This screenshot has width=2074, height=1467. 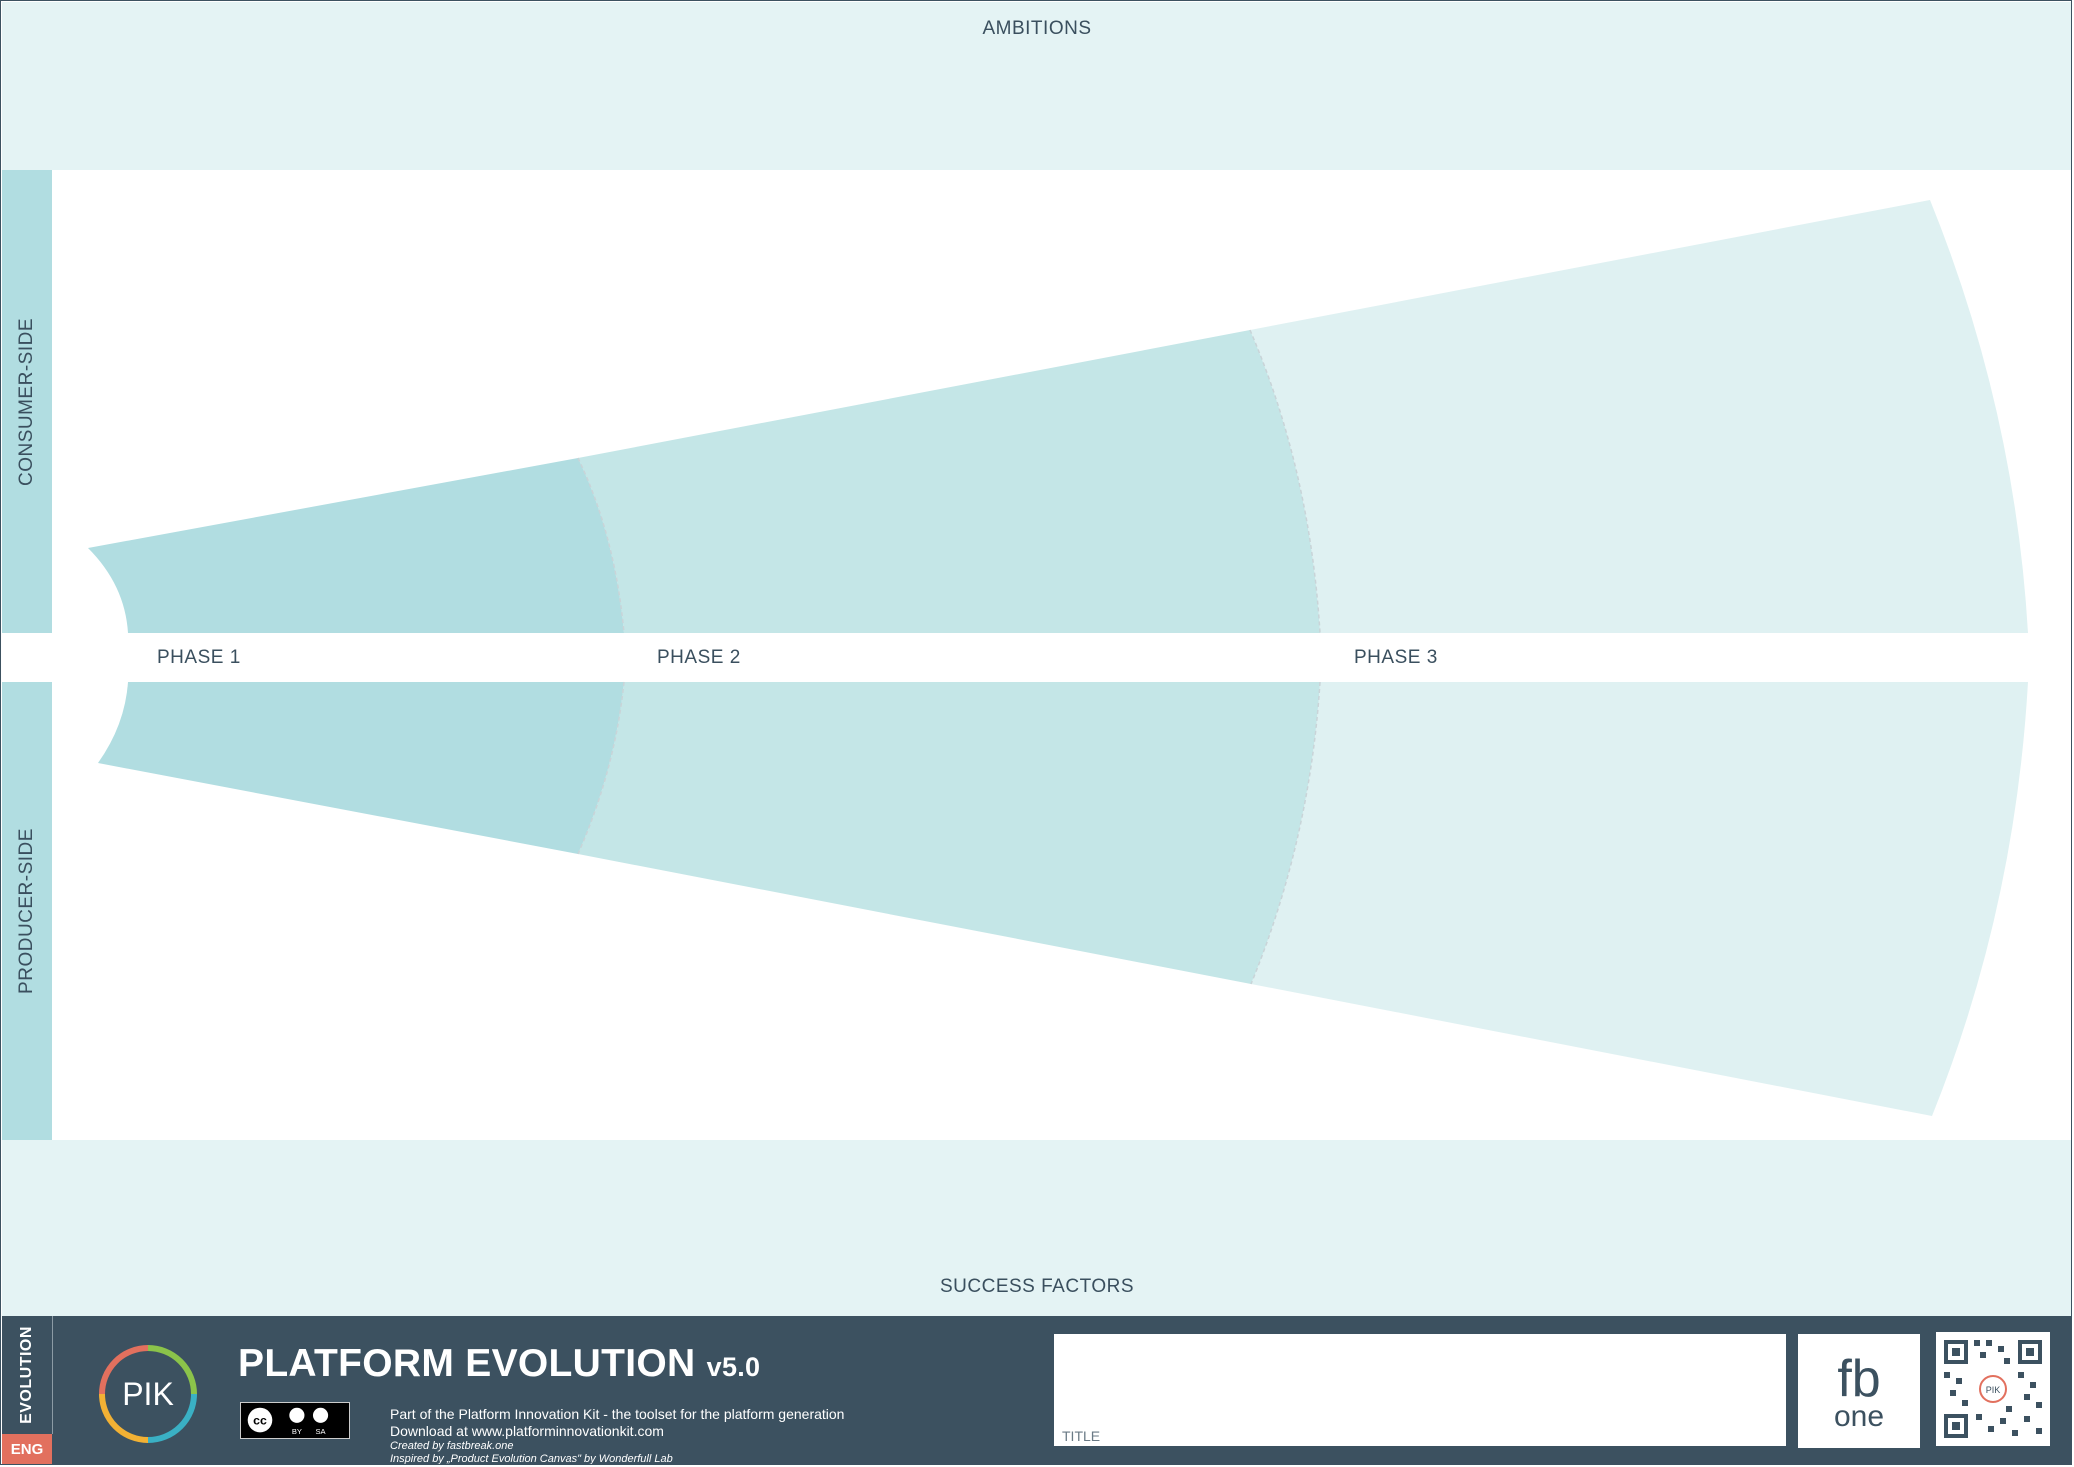 I want to click on phase-3-producer-region, so click(x=1639, y=899).